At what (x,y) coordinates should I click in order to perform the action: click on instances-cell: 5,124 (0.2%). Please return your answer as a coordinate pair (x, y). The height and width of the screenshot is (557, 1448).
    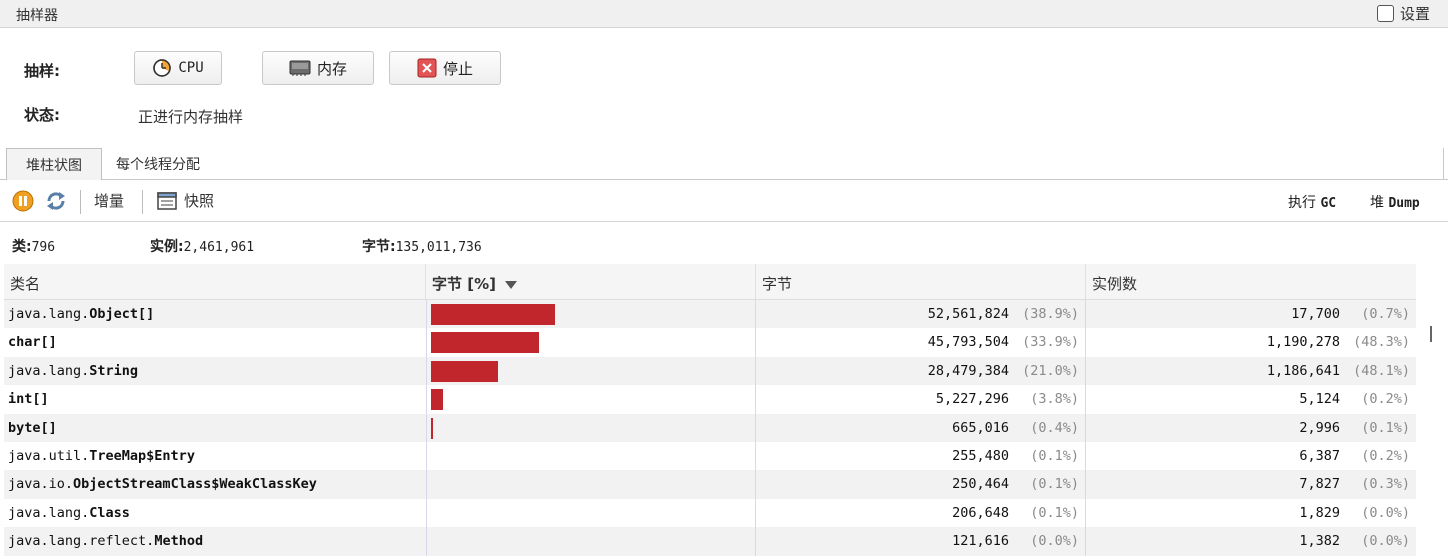
    Looking at the image, I should click on (1251, 399).